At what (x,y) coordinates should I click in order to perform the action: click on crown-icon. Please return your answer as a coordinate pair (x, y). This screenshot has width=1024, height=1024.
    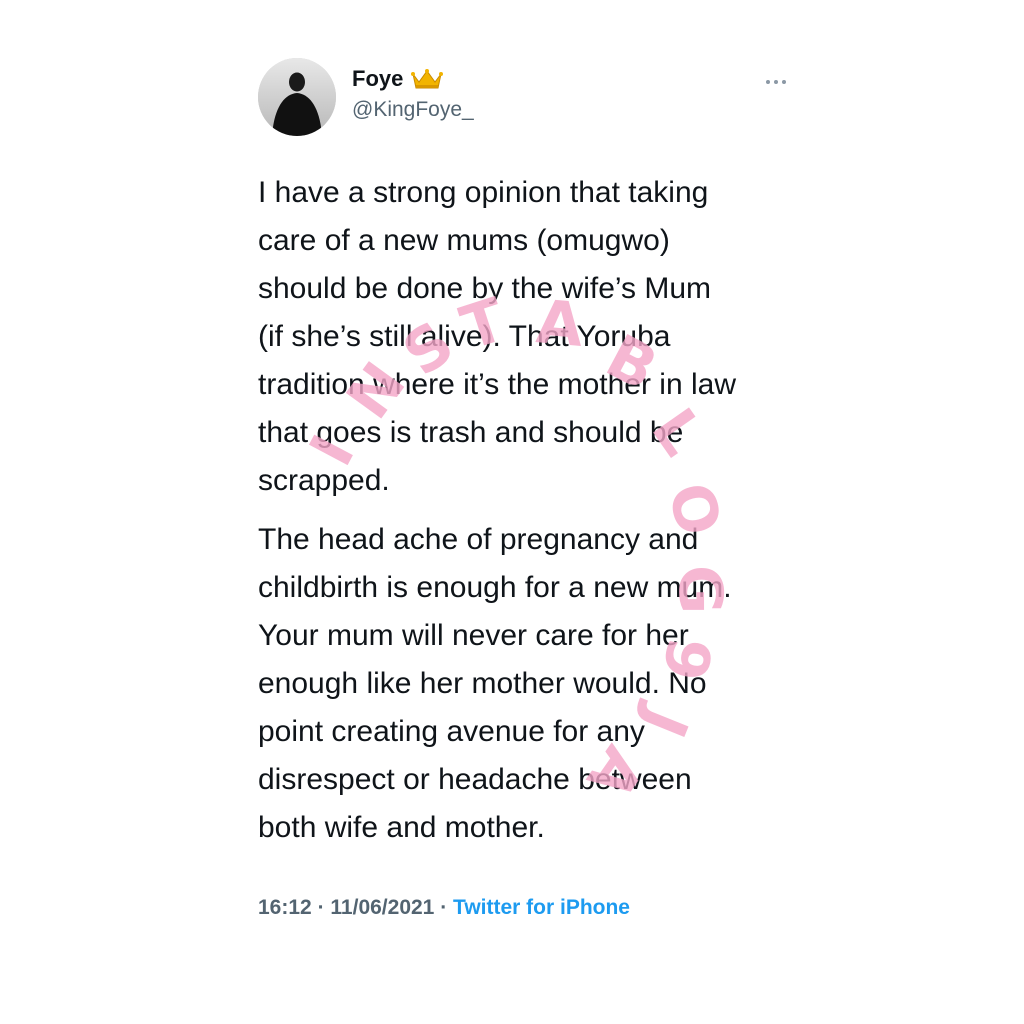
    Looking at the image, I should click on (427, 79).